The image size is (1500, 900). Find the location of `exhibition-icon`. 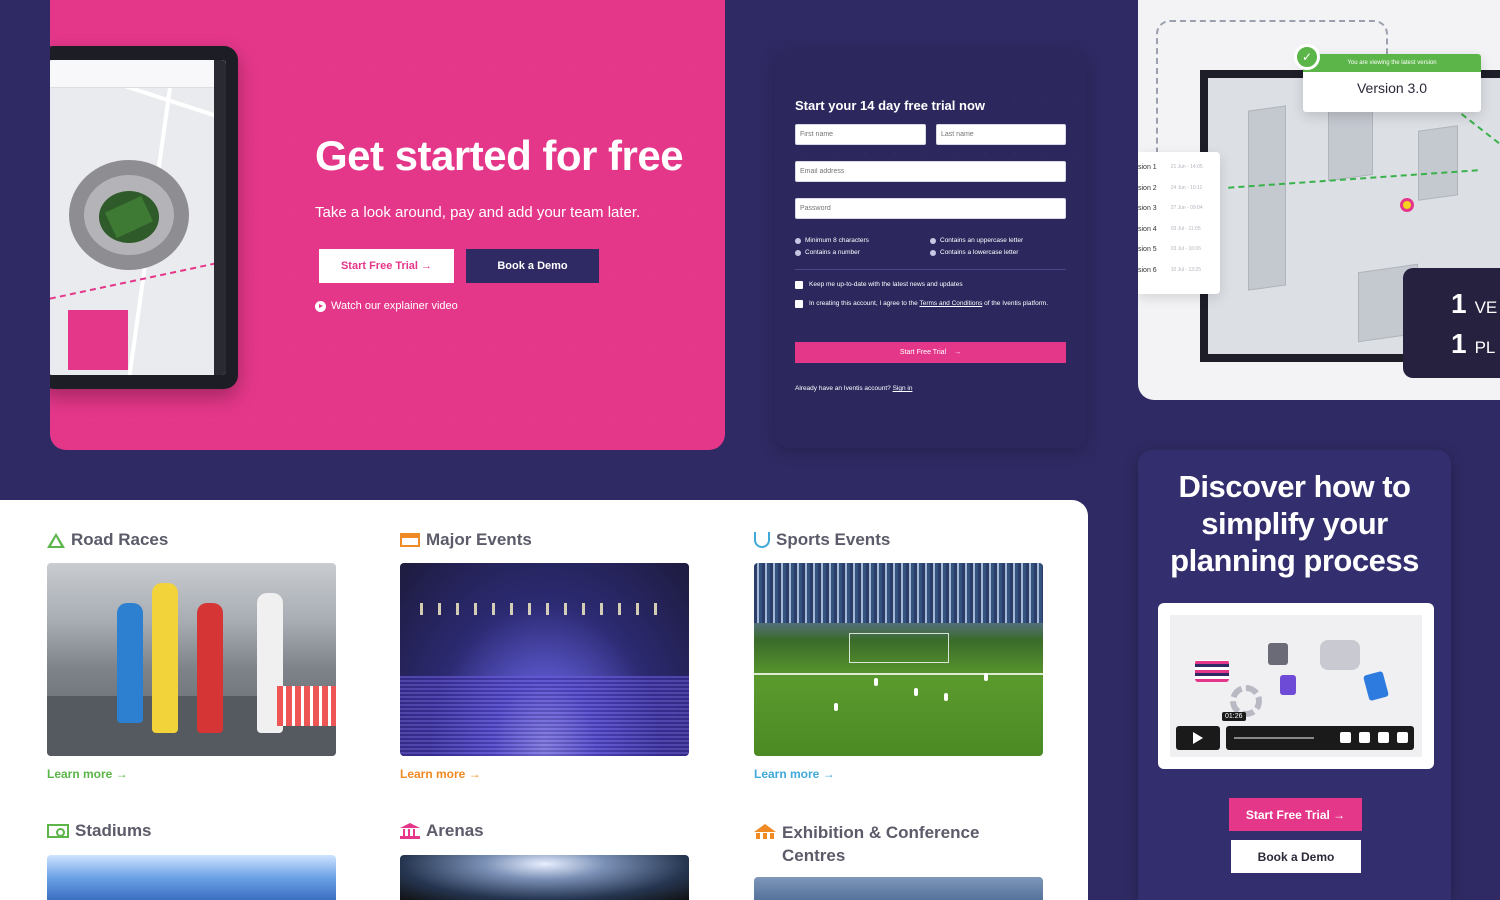

exhibition-icon is located at coordinates (765, 832).